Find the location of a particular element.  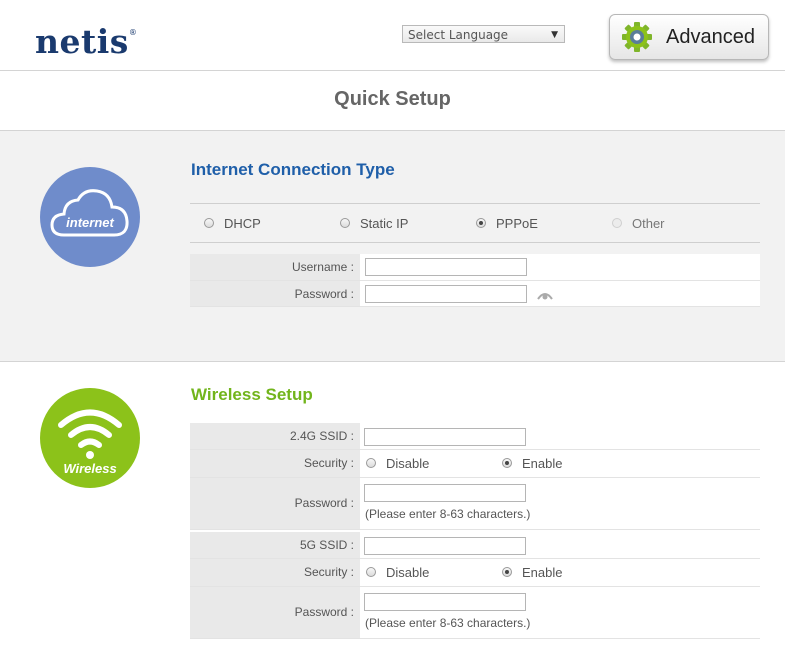

radio-dhcp-label: DHCP is located at coordinates (242, 223).